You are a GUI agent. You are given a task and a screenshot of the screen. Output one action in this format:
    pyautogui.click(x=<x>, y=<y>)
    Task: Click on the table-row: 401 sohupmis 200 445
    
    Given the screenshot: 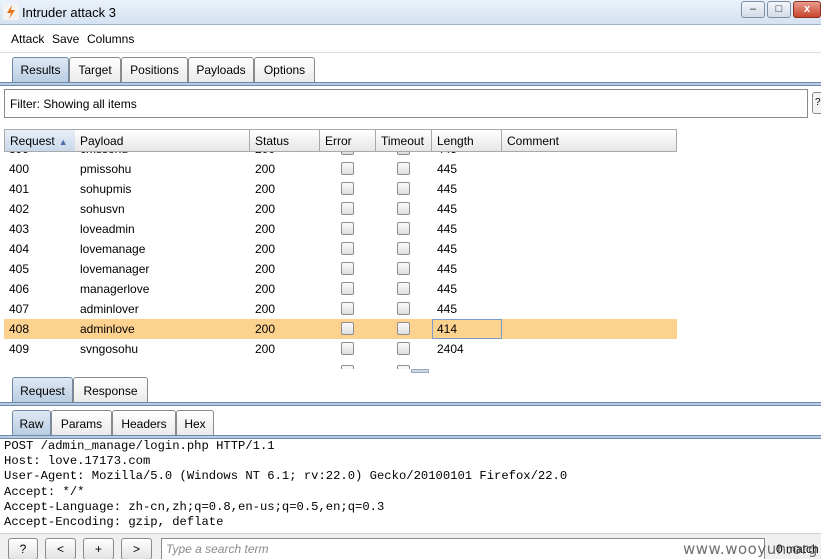 What is the action you would take?
    pyautogui.click(x=340, y=189)
    